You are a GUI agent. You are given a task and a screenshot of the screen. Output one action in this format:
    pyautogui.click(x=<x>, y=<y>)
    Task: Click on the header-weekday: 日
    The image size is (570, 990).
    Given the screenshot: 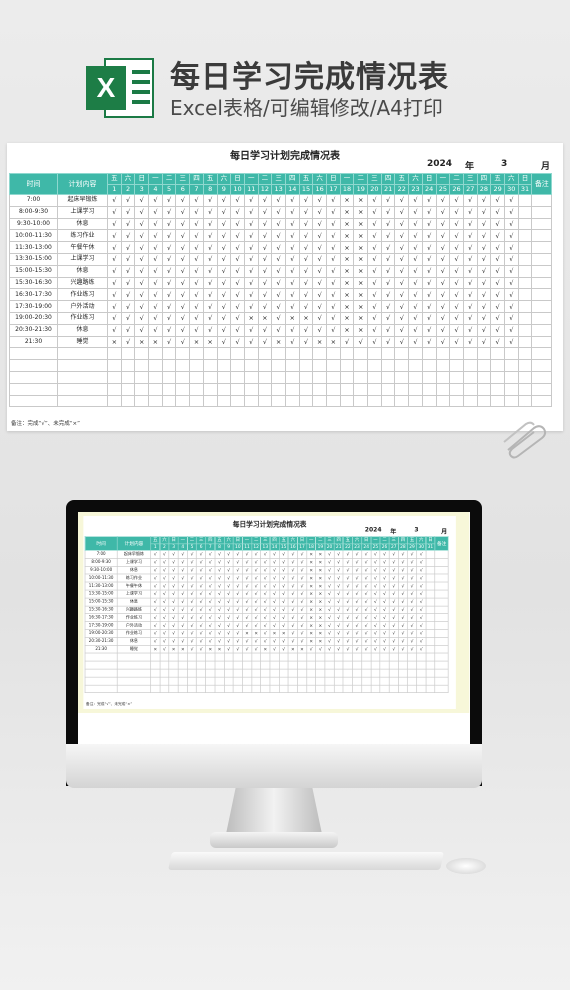 What is the action you would take?
    pyautogui.click(x=525, y=179)
    